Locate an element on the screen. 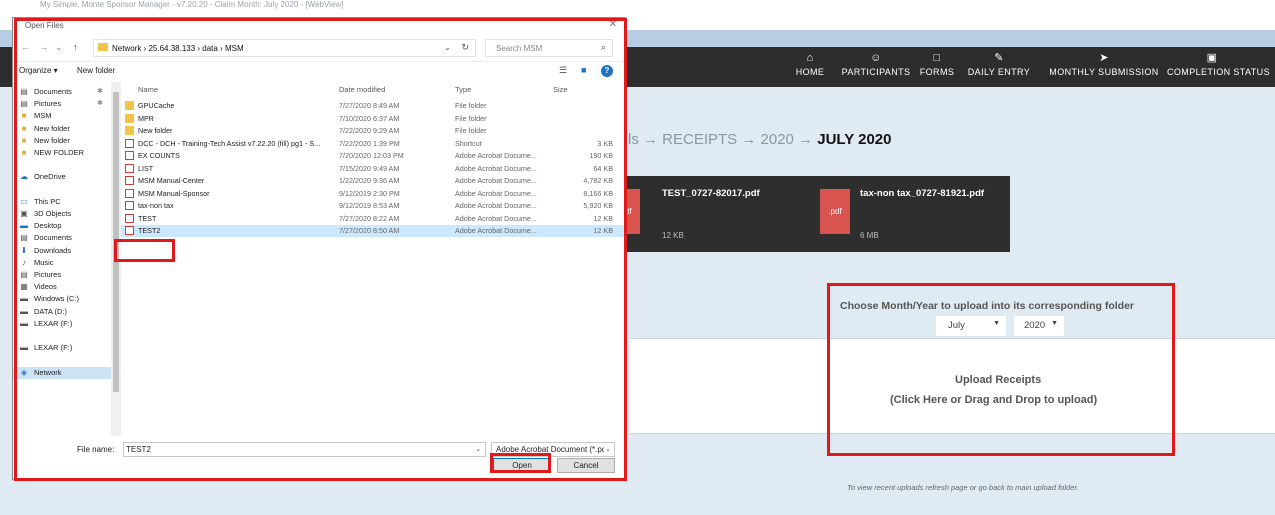  forward-icon: → is located at coordinates (43, 47).